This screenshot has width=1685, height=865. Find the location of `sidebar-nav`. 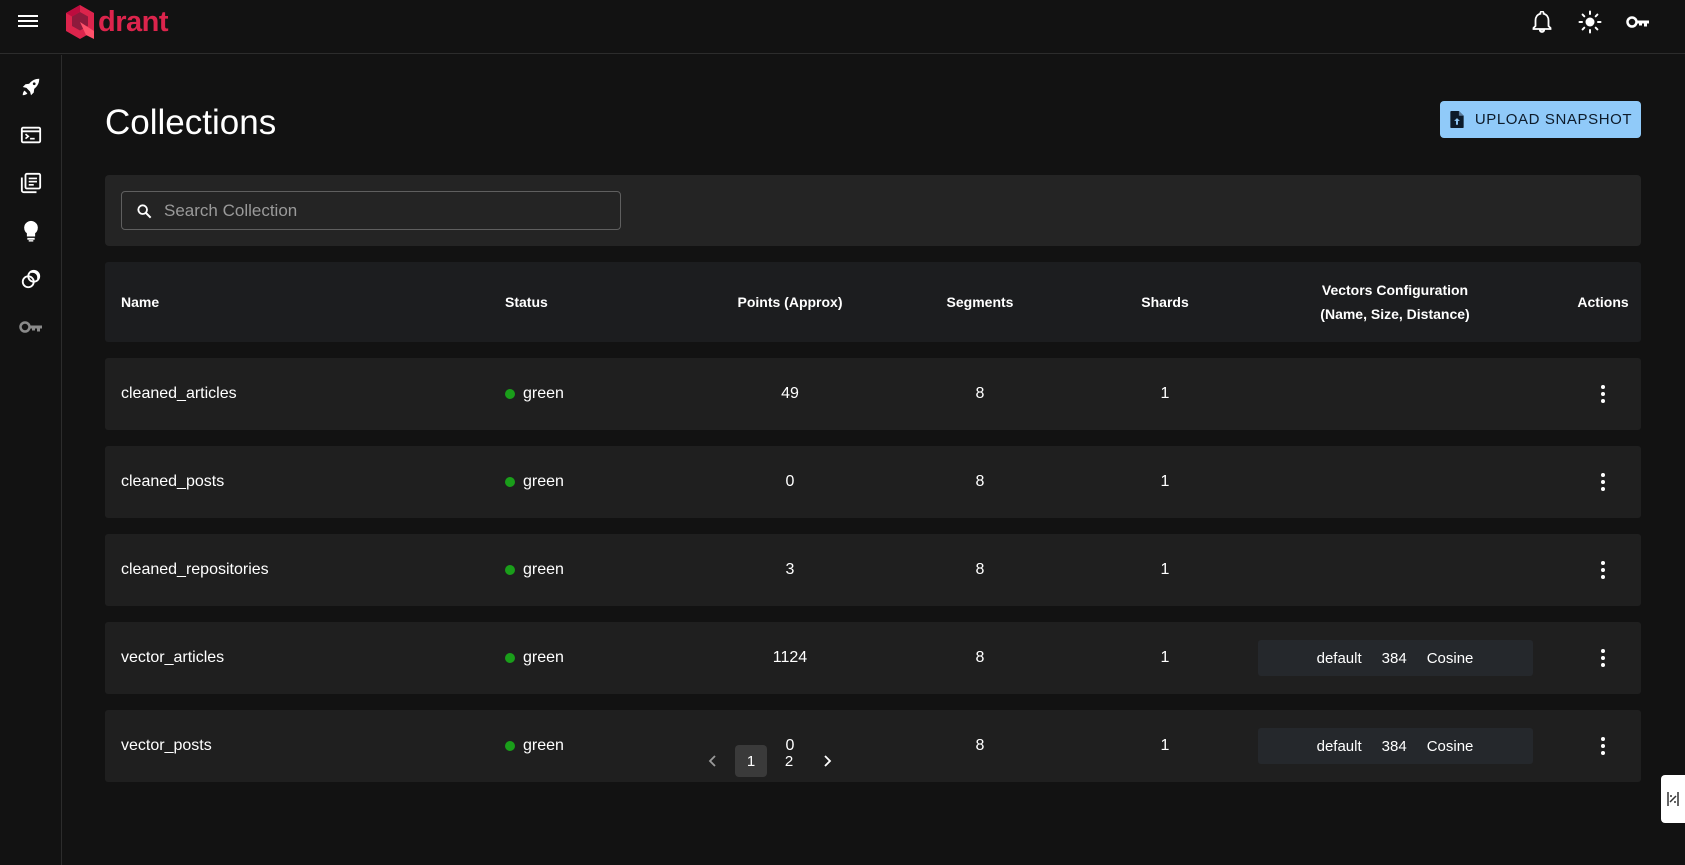

sidebar-nav is located at coordinates (31, 460).